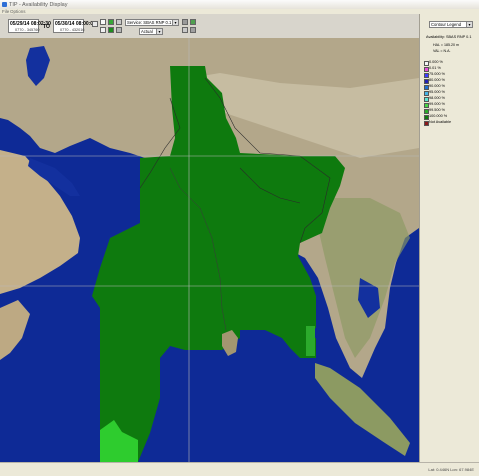 The width and height of the screenshot is (479, 476). I want to click on availability-label: Availability: SBAS RNP 0.1, so click(449, 37).